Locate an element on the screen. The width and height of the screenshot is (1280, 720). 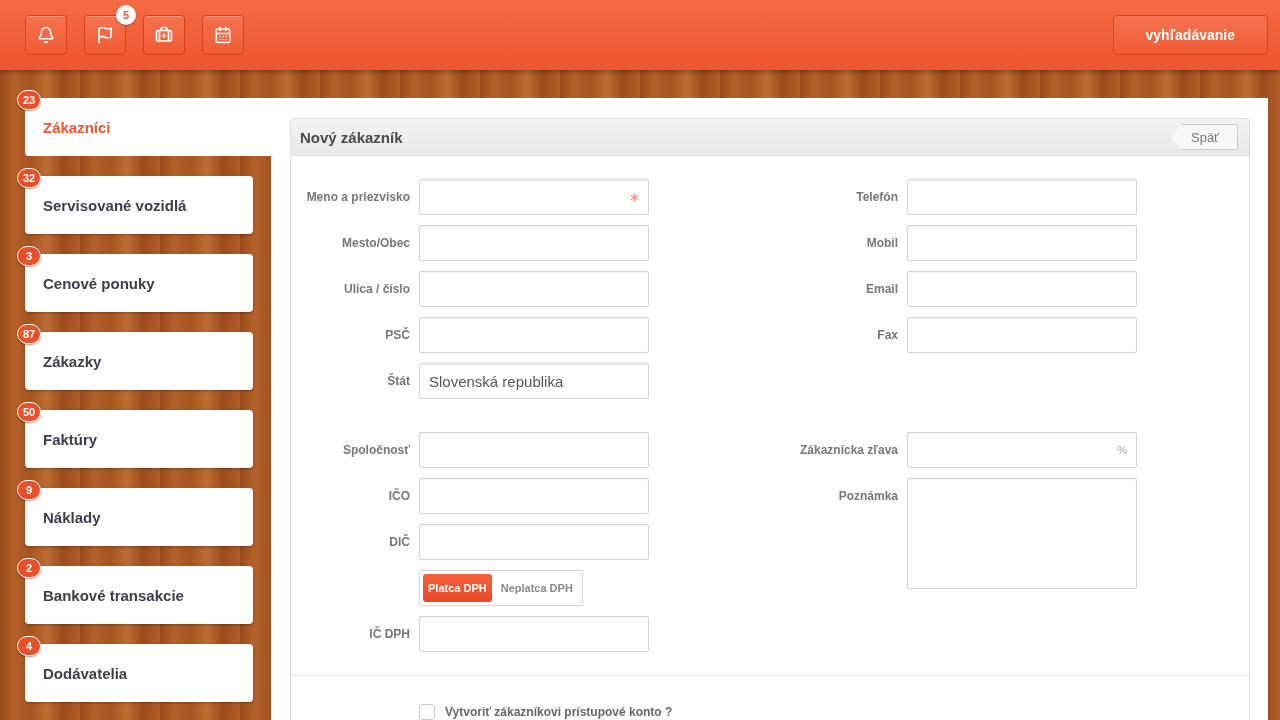
toggle-option: Platca DPH is located at coordinates (457, 588).